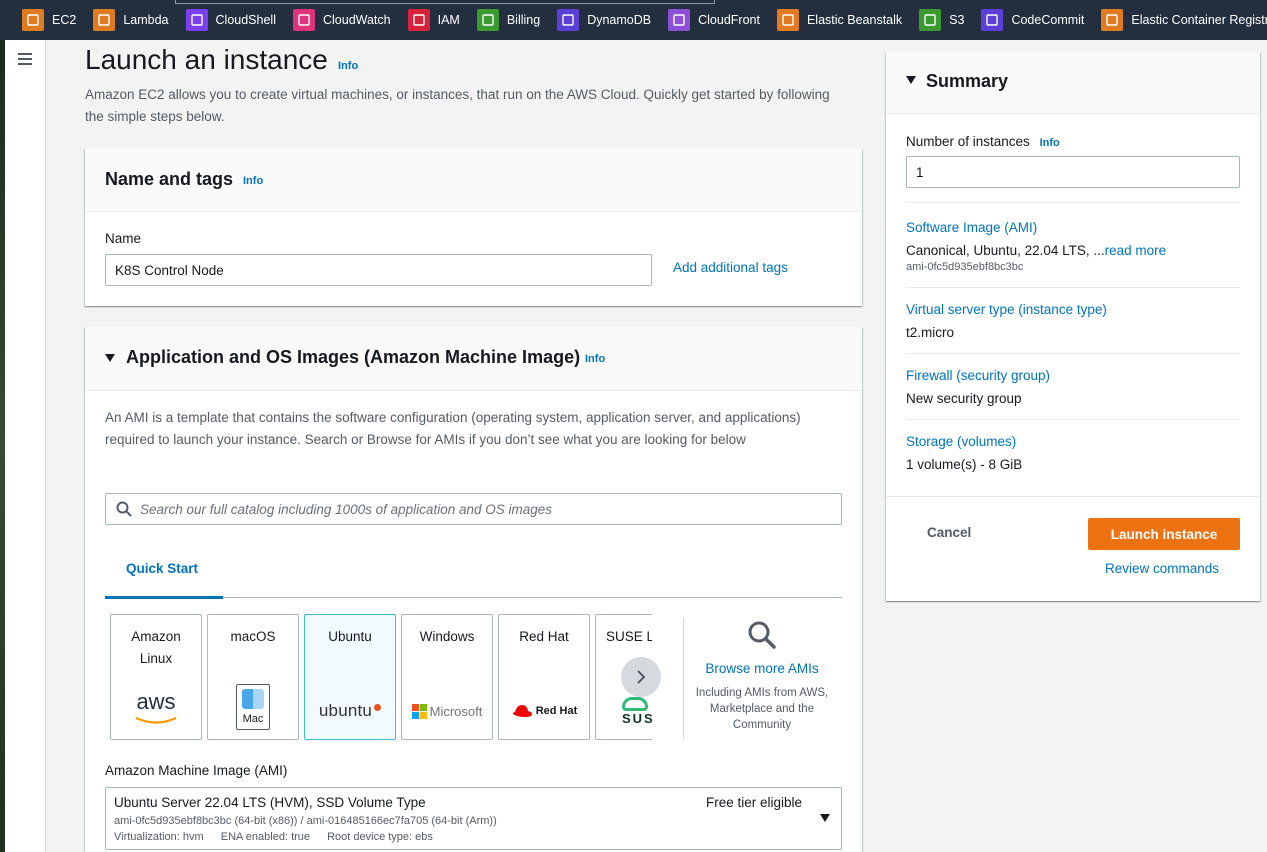  Describe the element at coordinates (1073, 172) in the screenshot. I see `num-instances-input: 1` at that location.